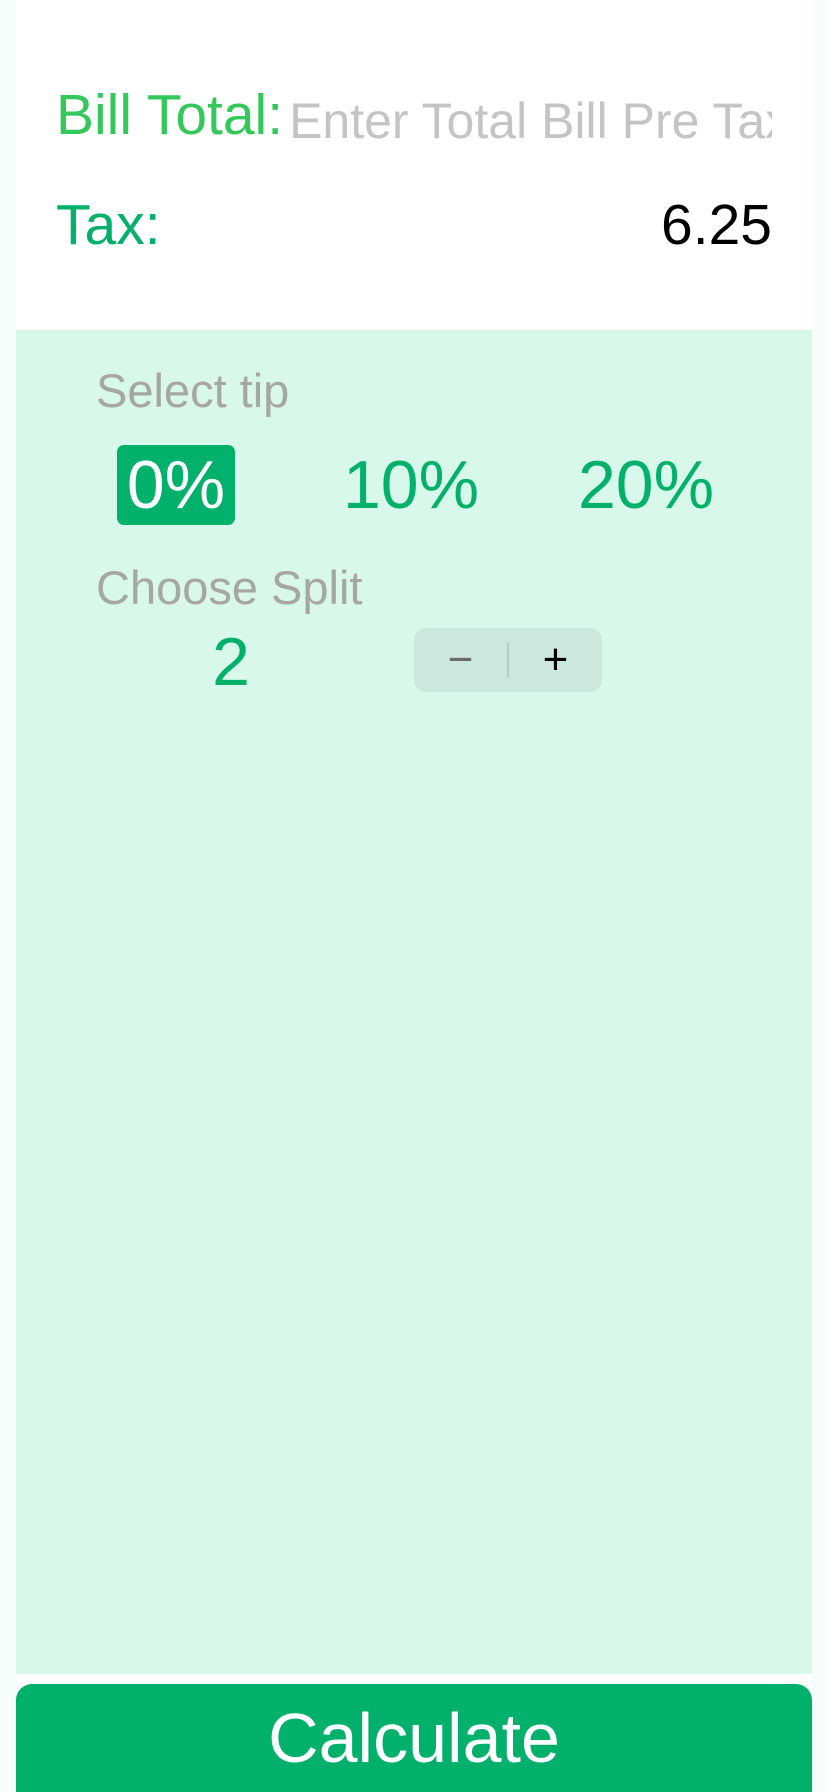  I want to click on tip-option-10-percent: 10%, so click(411, 485).